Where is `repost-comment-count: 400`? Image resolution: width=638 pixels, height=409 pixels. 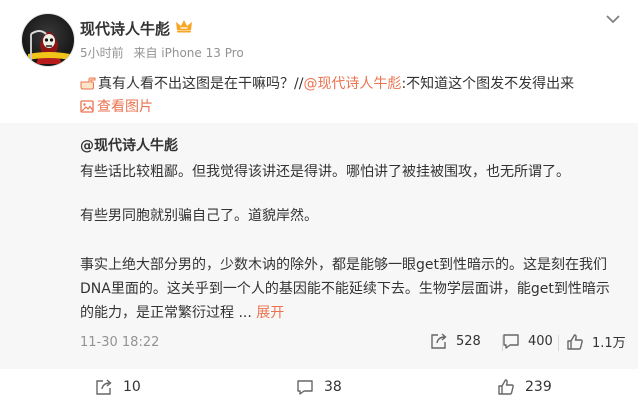
repost-comment-count: 400 is located at coordinates (540, 341).